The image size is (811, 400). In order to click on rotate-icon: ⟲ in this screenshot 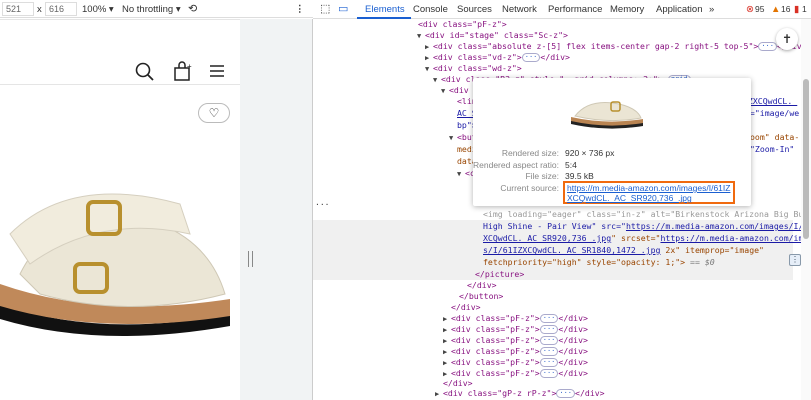, I will do `click(192, 8)`.